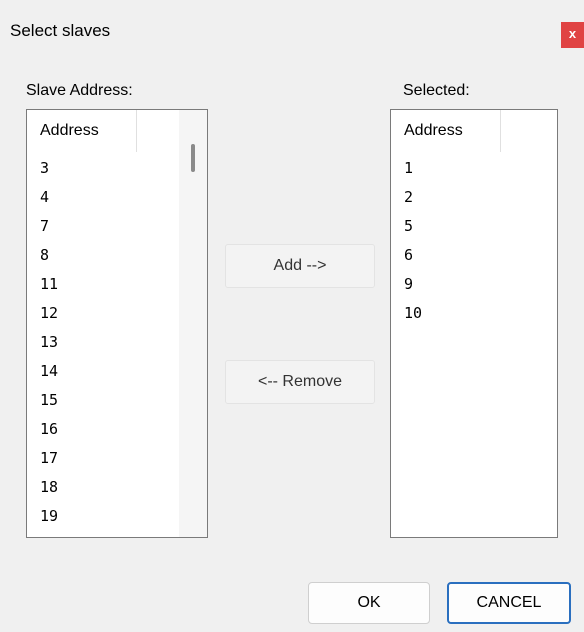 Image resolution: width=584 pixels, height=632 pixels. I want to click on list-item: 18, so click(42, 487).